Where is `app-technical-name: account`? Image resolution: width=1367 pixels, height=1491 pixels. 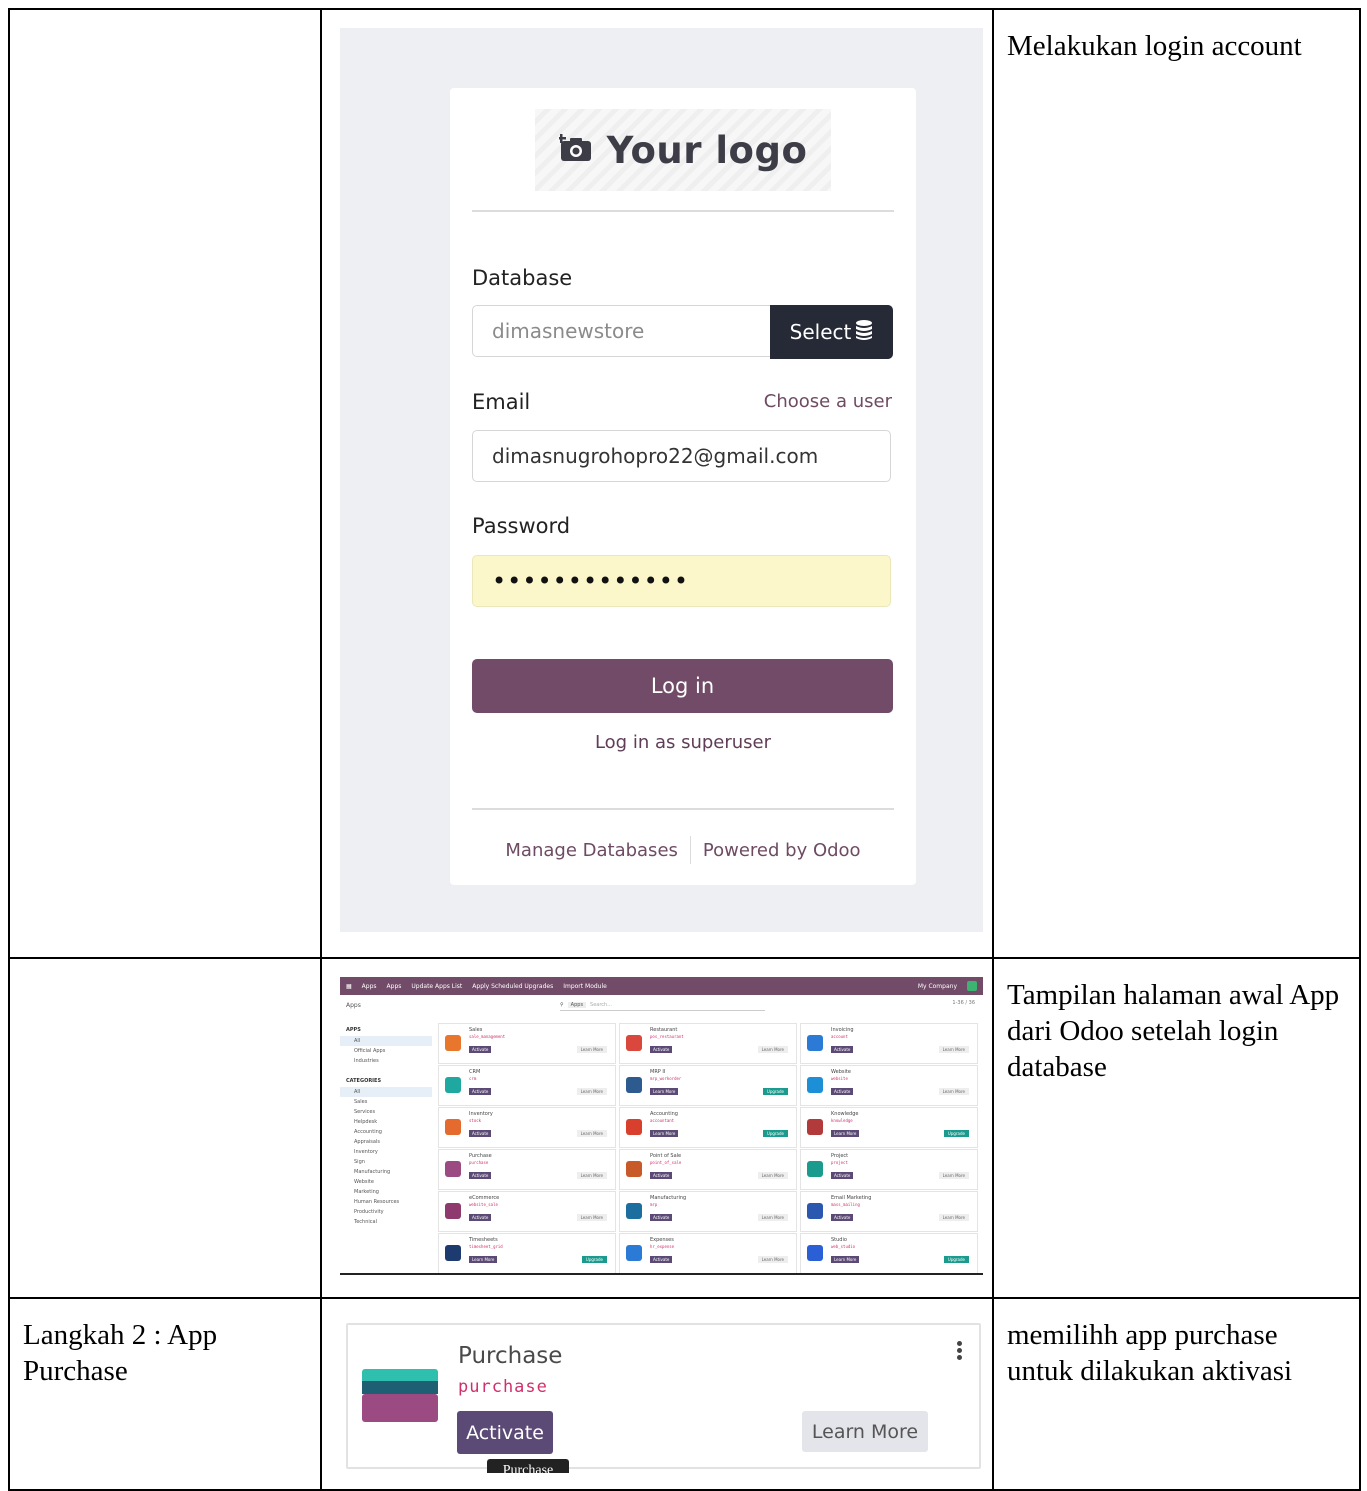
app-technical-name: account is located at coordinates (839, 1036).